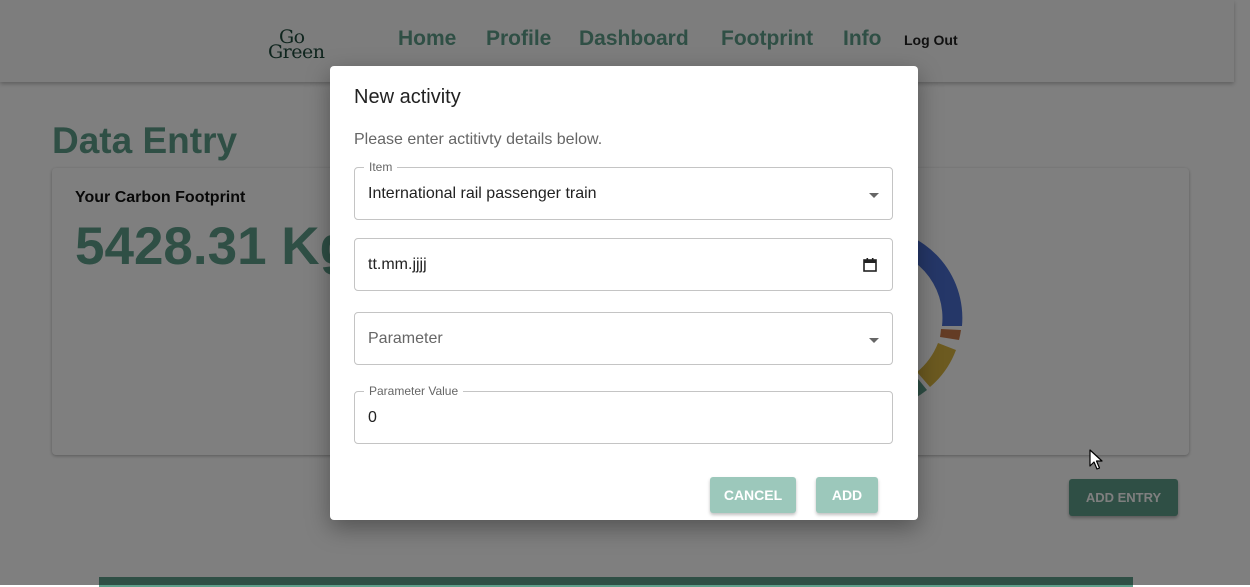 The height and width of the screenshot is (587, 1250). Describe the element at coordinates (372, 417) in the screenshot. I see `parameter-value-text: 0` at that location.